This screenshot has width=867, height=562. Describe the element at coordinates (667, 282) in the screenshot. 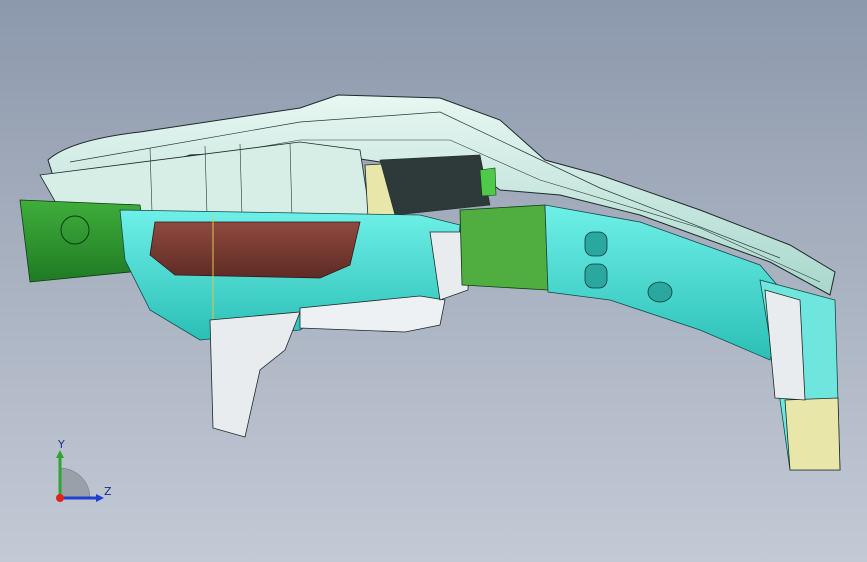

I see `cyan-quarter-inner` at that location.